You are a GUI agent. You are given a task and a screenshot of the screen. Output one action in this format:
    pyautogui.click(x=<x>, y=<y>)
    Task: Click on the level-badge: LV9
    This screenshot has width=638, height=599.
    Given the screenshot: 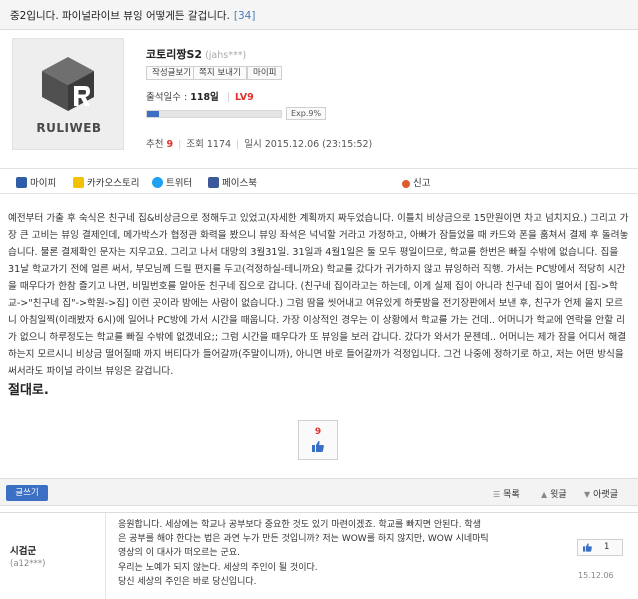 What is the action you would take?
    pyautogui.click(x=244, y=97)
    